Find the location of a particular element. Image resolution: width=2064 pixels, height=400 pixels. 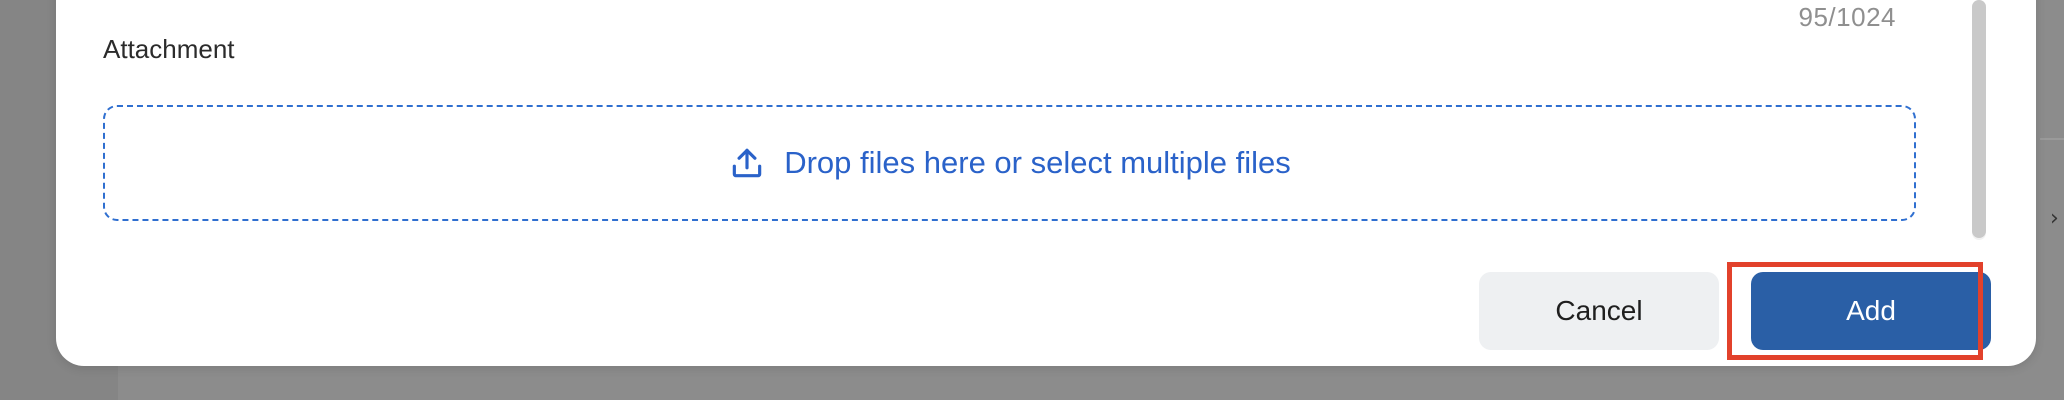

upload-icon is located at coordinates (747, 163).